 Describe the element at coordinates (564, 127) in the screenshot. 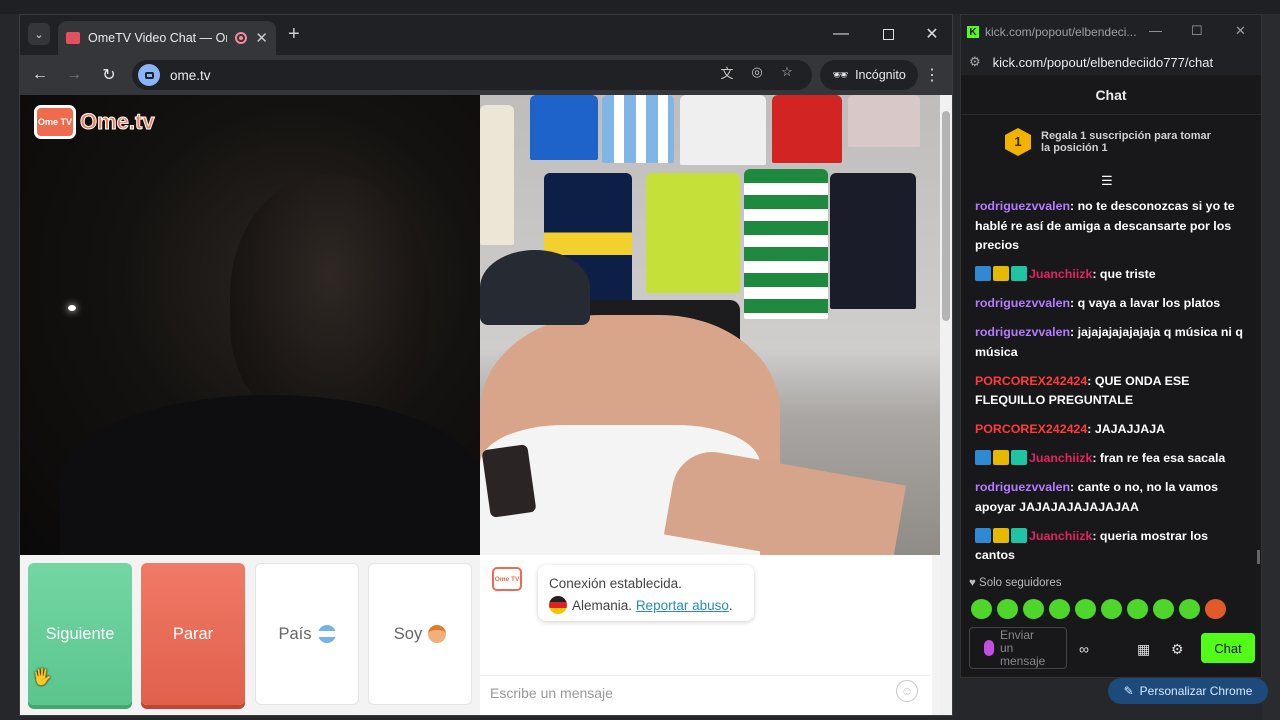

I see `jersey-blue` at that location.